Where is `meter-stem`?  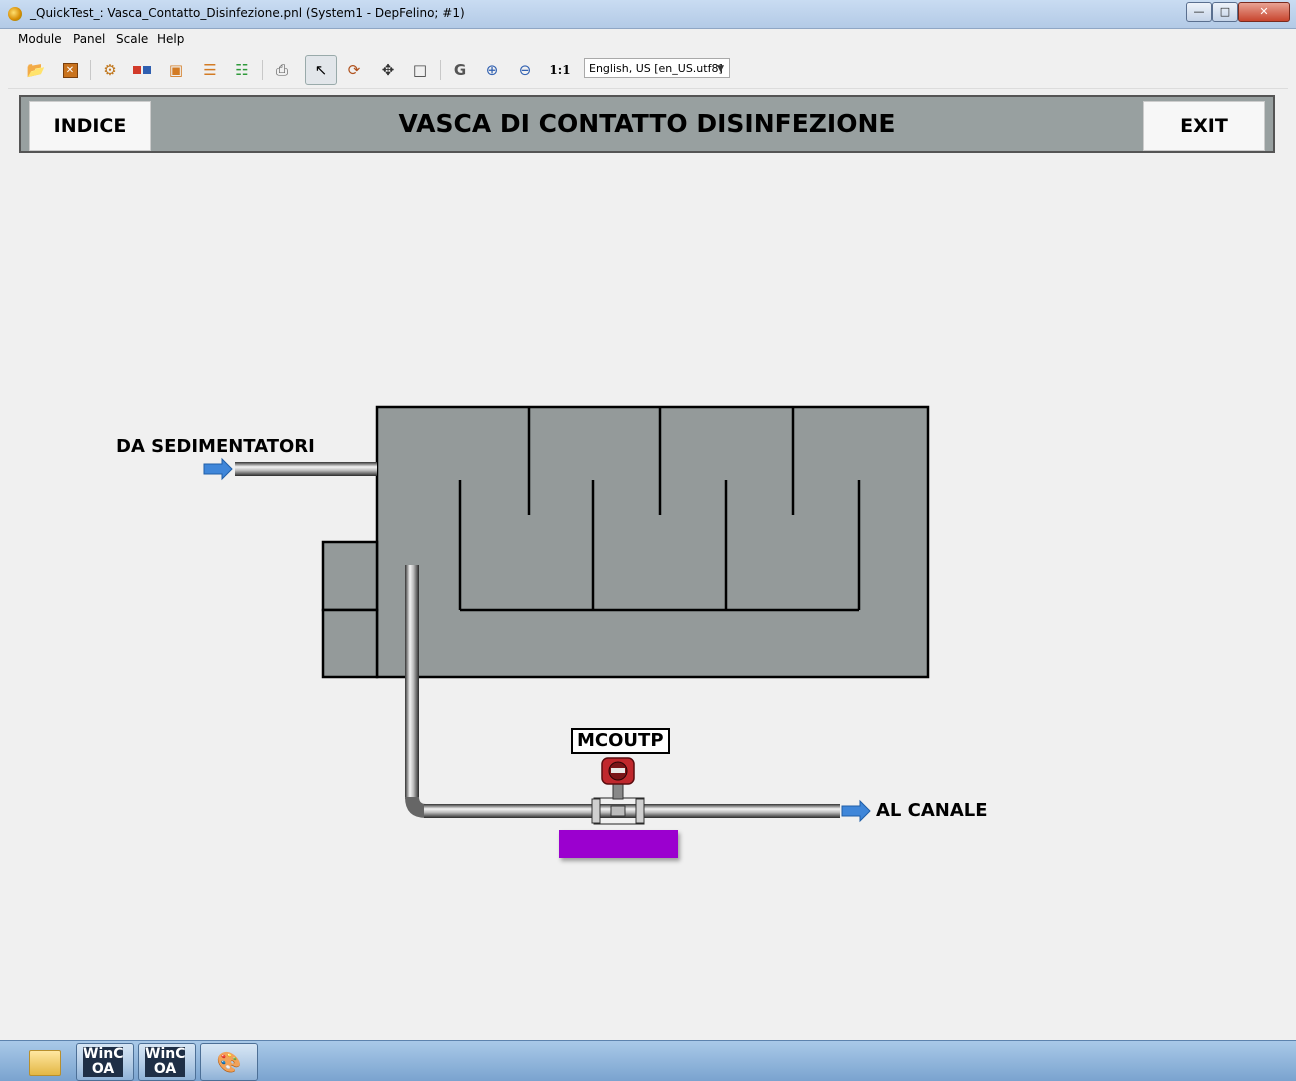 meter-stem is located at coordinates (618, 791).